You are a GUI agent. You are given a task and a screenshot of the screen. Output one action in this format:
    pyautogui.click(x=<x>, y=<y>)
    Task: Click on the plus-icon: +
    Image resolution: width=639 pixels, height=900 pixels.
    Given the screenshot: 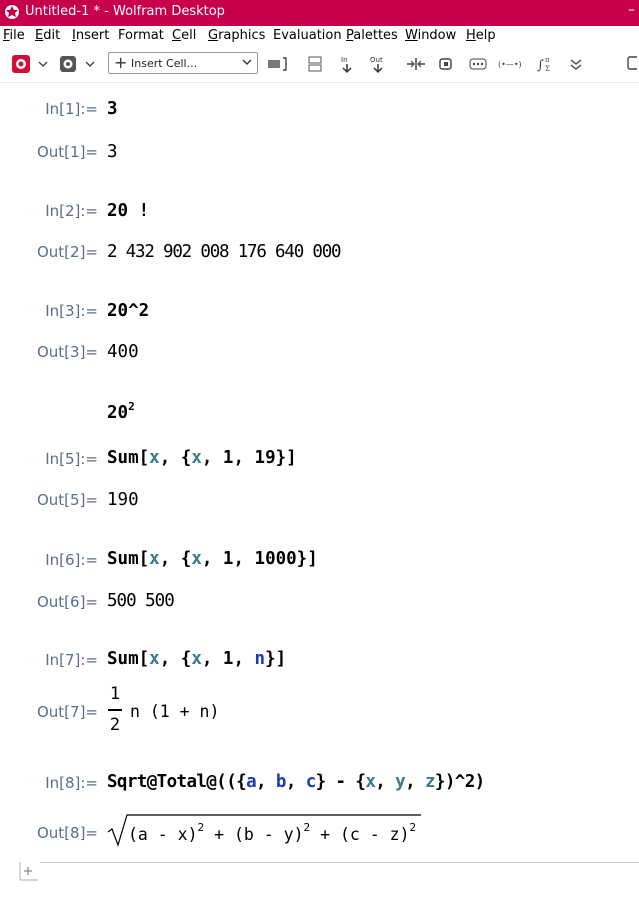 What is the action you would take?
    pyautogui.click(x=121, y=62)
    